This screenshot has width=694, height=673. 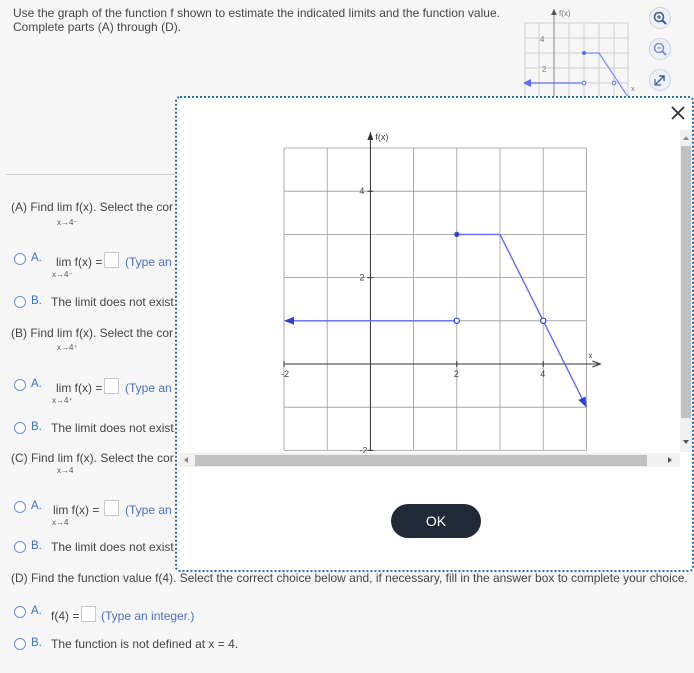 I want to click on curve-arrowhead, so click(x=582, y=402).